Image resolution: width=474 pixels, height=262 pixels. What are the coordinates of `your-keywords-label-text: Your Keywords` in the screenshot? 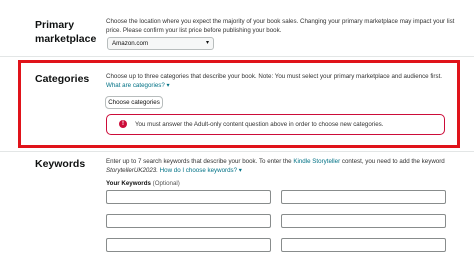 It's located at (128, 183).